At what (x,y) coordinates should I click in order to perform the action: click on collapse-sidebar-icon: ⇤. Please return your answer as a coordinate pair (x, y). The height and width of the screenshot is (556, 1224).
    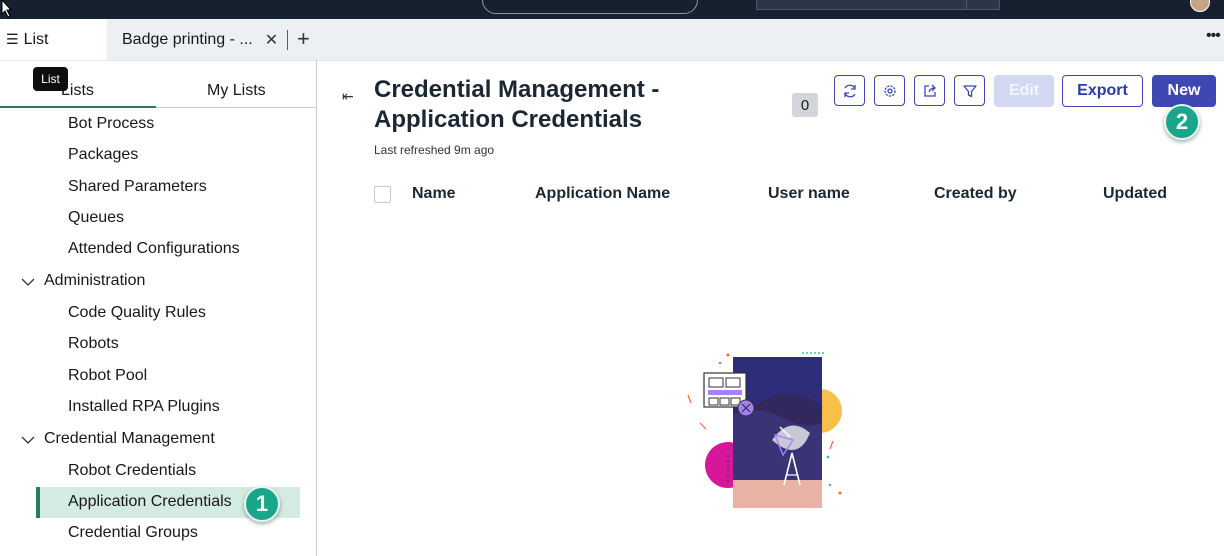
    Looking at the image, I should click on (348, 96).